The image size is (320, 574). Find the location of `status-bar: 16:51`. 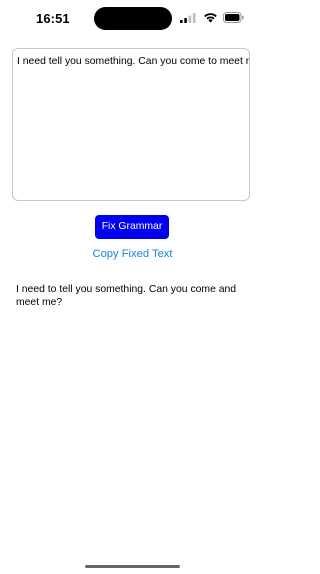

status-bar: 16:51 is located at coordinates (132, 19).